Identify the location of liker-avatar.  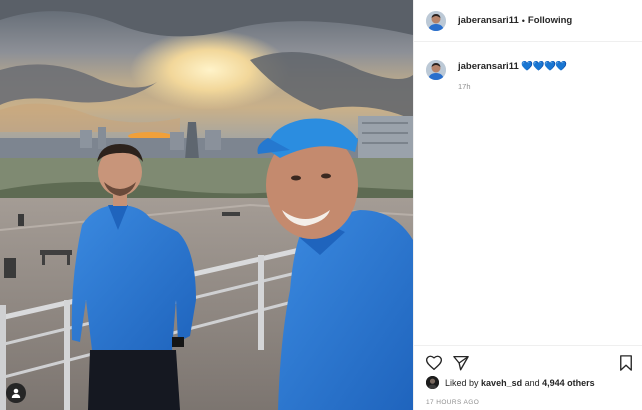
(432, 382).